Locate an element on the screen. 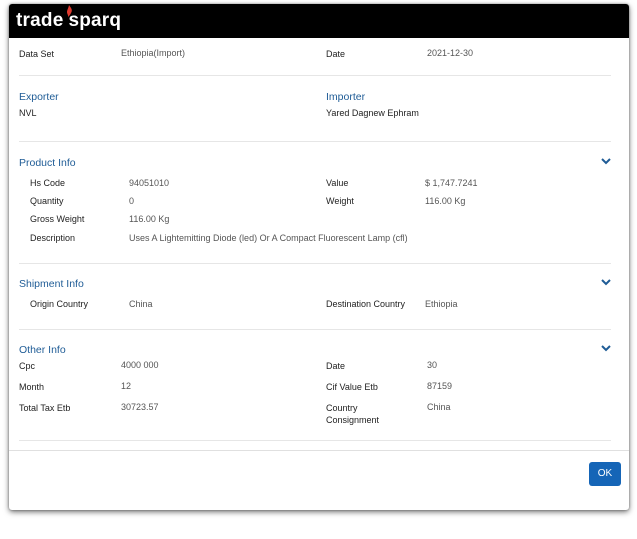  country-consignment-value: China is located at coordinates (439, 407).